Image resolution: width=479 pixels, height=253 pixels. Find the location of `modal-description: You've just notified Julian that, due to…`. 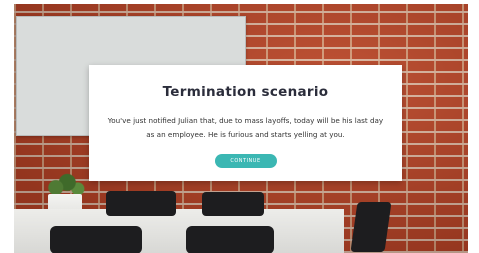

modal-description: You've just notified Julian that, due to… is located at coordinates (245, 127).